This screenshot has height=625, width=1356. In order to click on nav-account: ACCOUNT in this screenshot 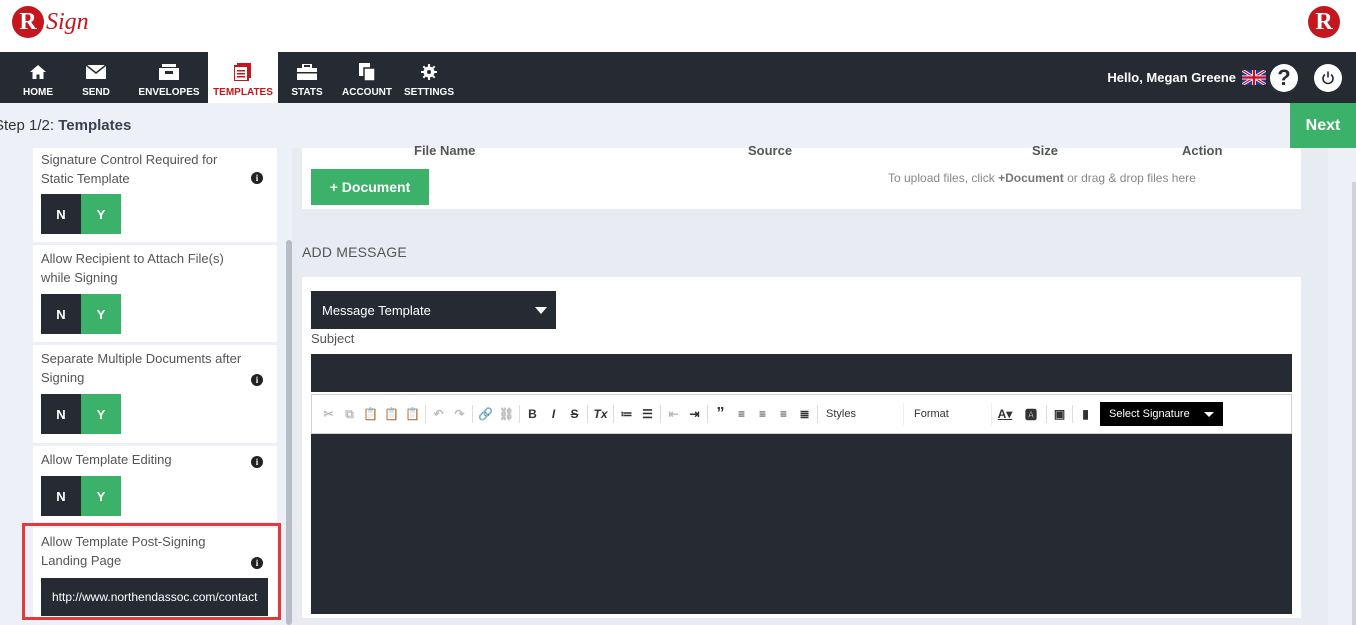, I will do `click(367, 77)`.